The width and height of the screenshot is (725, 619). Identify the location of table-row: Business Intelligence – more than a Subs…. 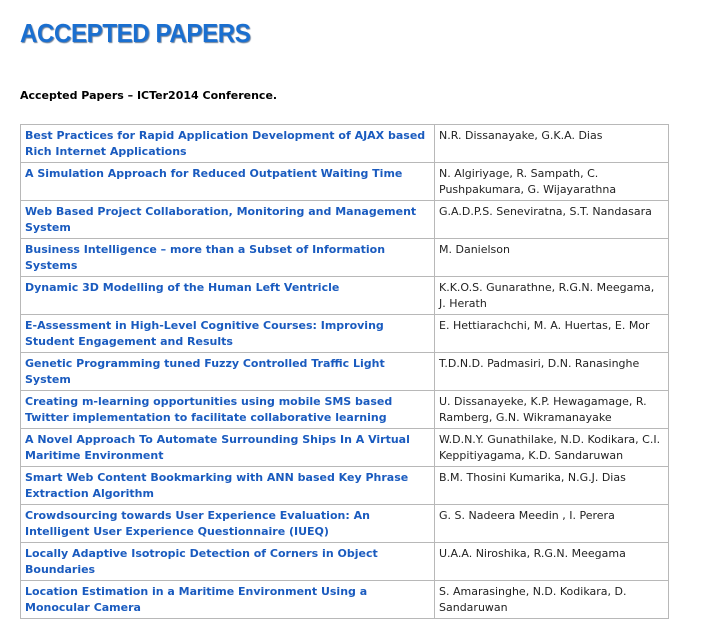
(344, 257).